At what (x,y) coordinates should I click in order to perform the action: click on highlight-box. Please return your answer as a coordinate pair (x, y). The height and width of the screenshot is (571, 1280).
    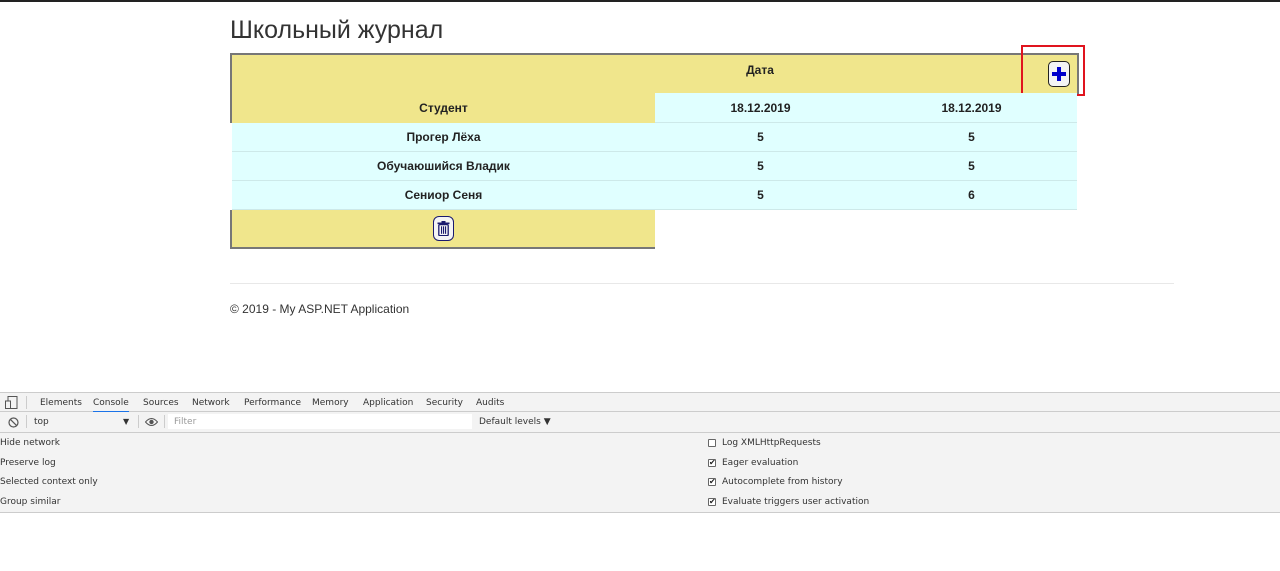
    Looking at the image, I should click on (1053, 70).